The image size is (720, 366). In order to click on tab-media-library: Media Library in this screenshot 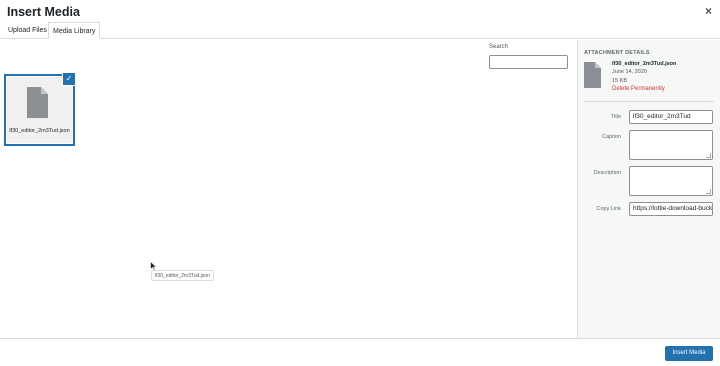, I will do `click(74, 30)`.